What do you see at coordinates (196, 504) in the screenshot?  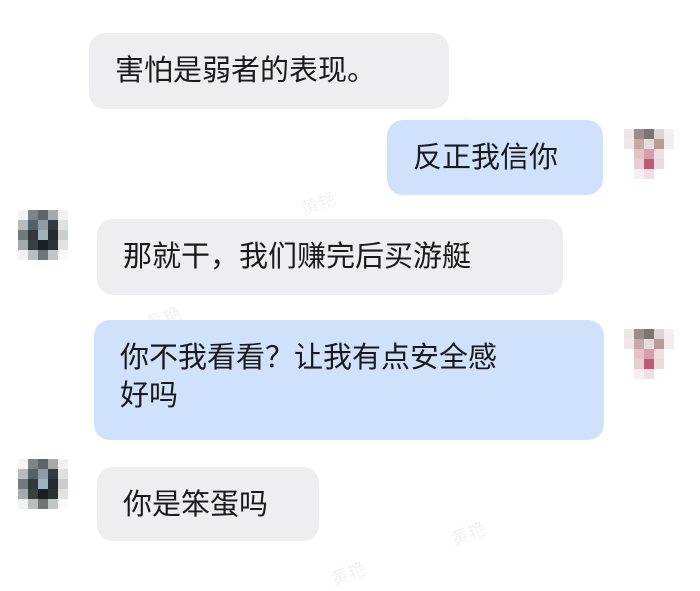 I see `message-text: 你是笨蛋吗` at bounding box center [196, 504].